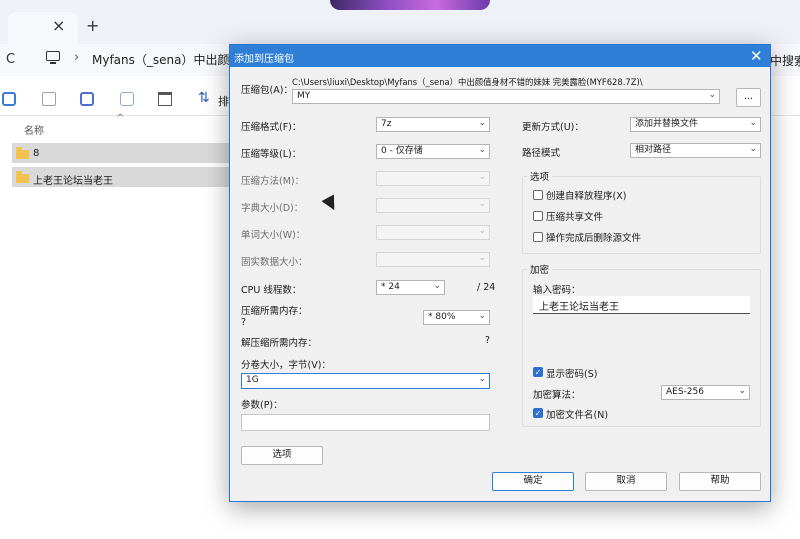 This screenshot has width=800, height=539. What do you see at coordinates (264, 59) in the screenshot?
I see `dialog-title: 添加到压缩包` at bounding box center [264, 59].